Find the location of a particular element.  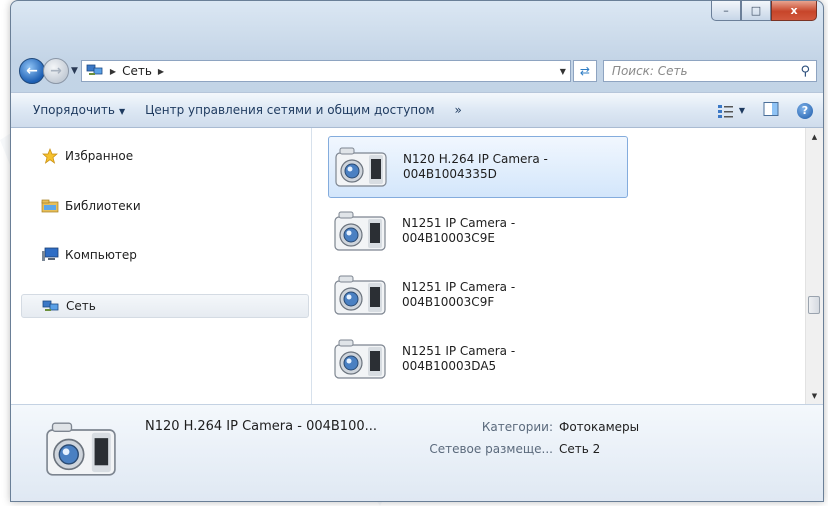

organize-label: Упорядочить is located at coordinates (74, 110).